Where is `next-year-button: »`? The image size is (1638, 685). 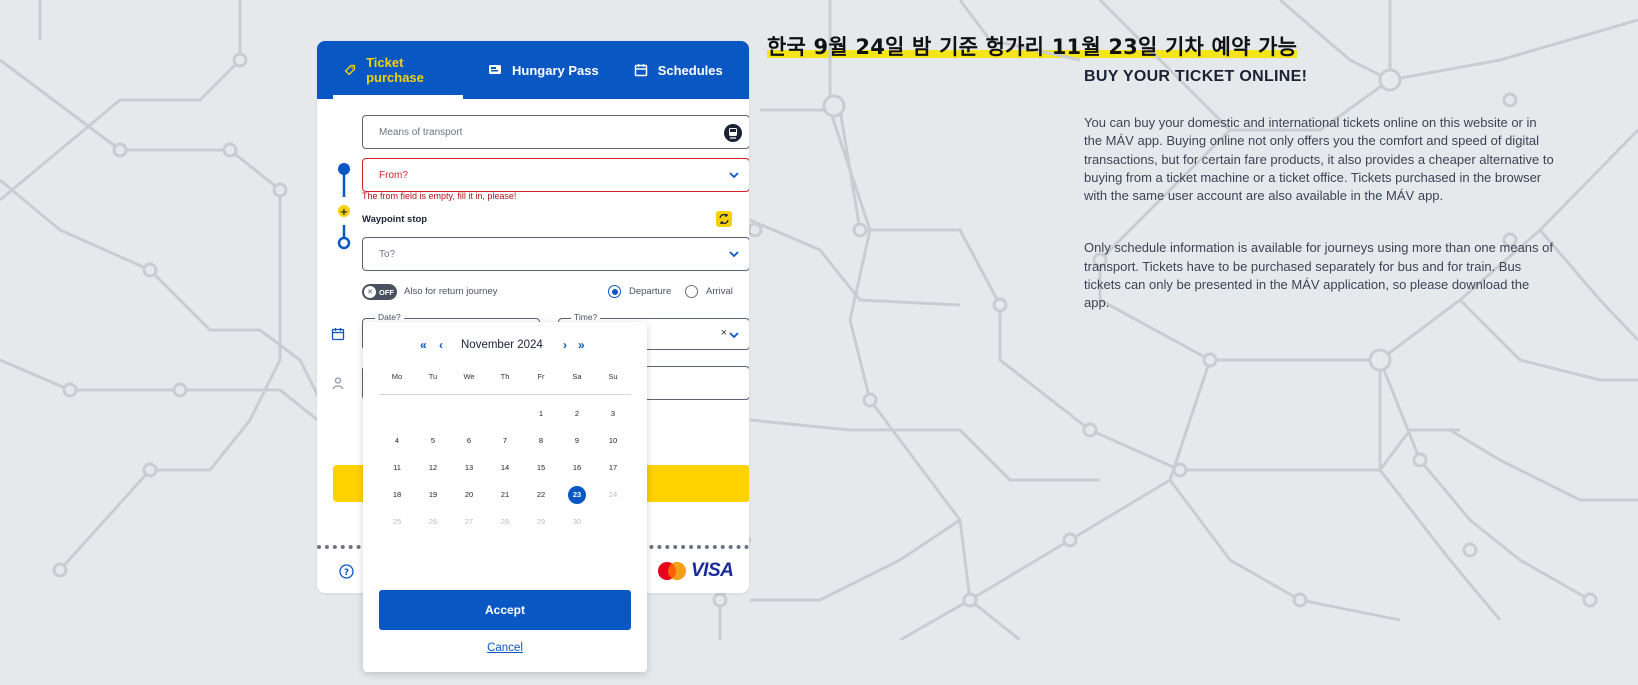
next-year-button: » is located at coordinates (581, 345).